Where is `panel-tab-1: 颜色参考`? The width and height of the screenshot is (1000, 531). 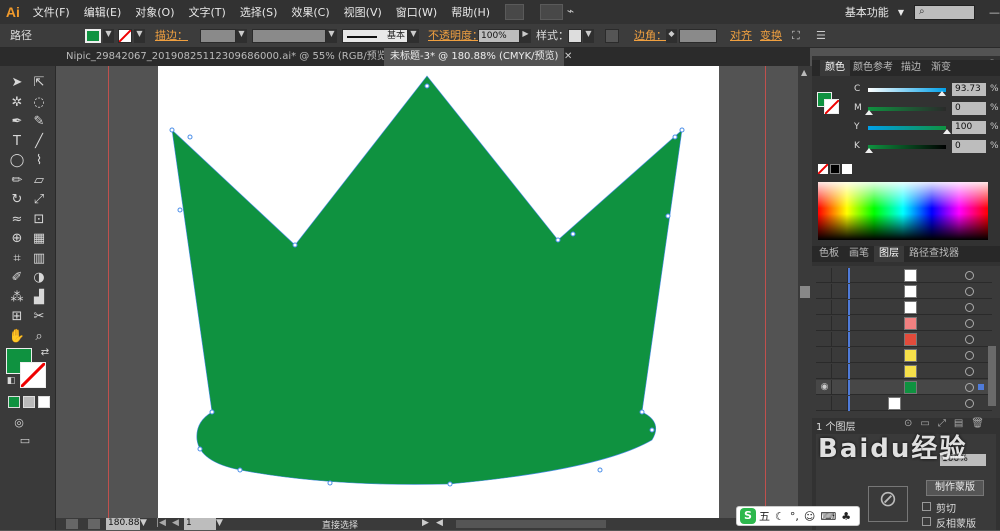 panel-tab-1: 颜色参考 is located at coordinates (873, 68).